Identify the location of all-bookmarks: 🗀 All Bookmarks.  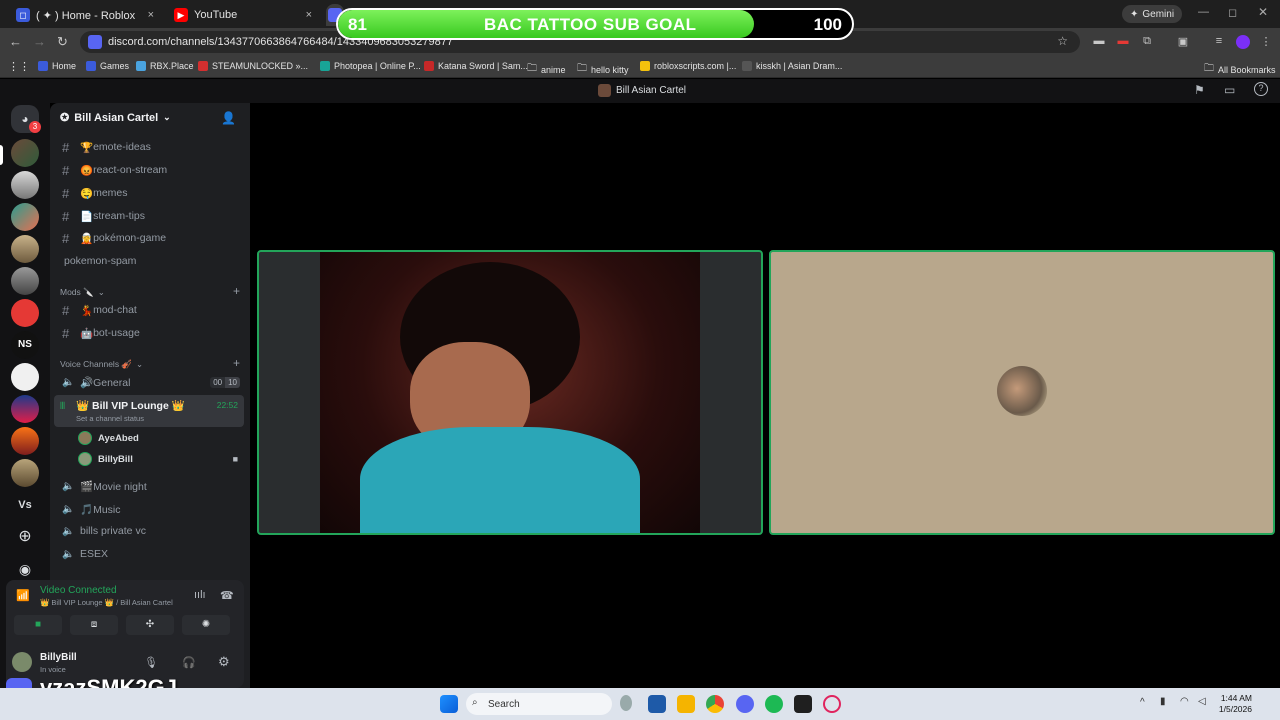
(1240, 69).